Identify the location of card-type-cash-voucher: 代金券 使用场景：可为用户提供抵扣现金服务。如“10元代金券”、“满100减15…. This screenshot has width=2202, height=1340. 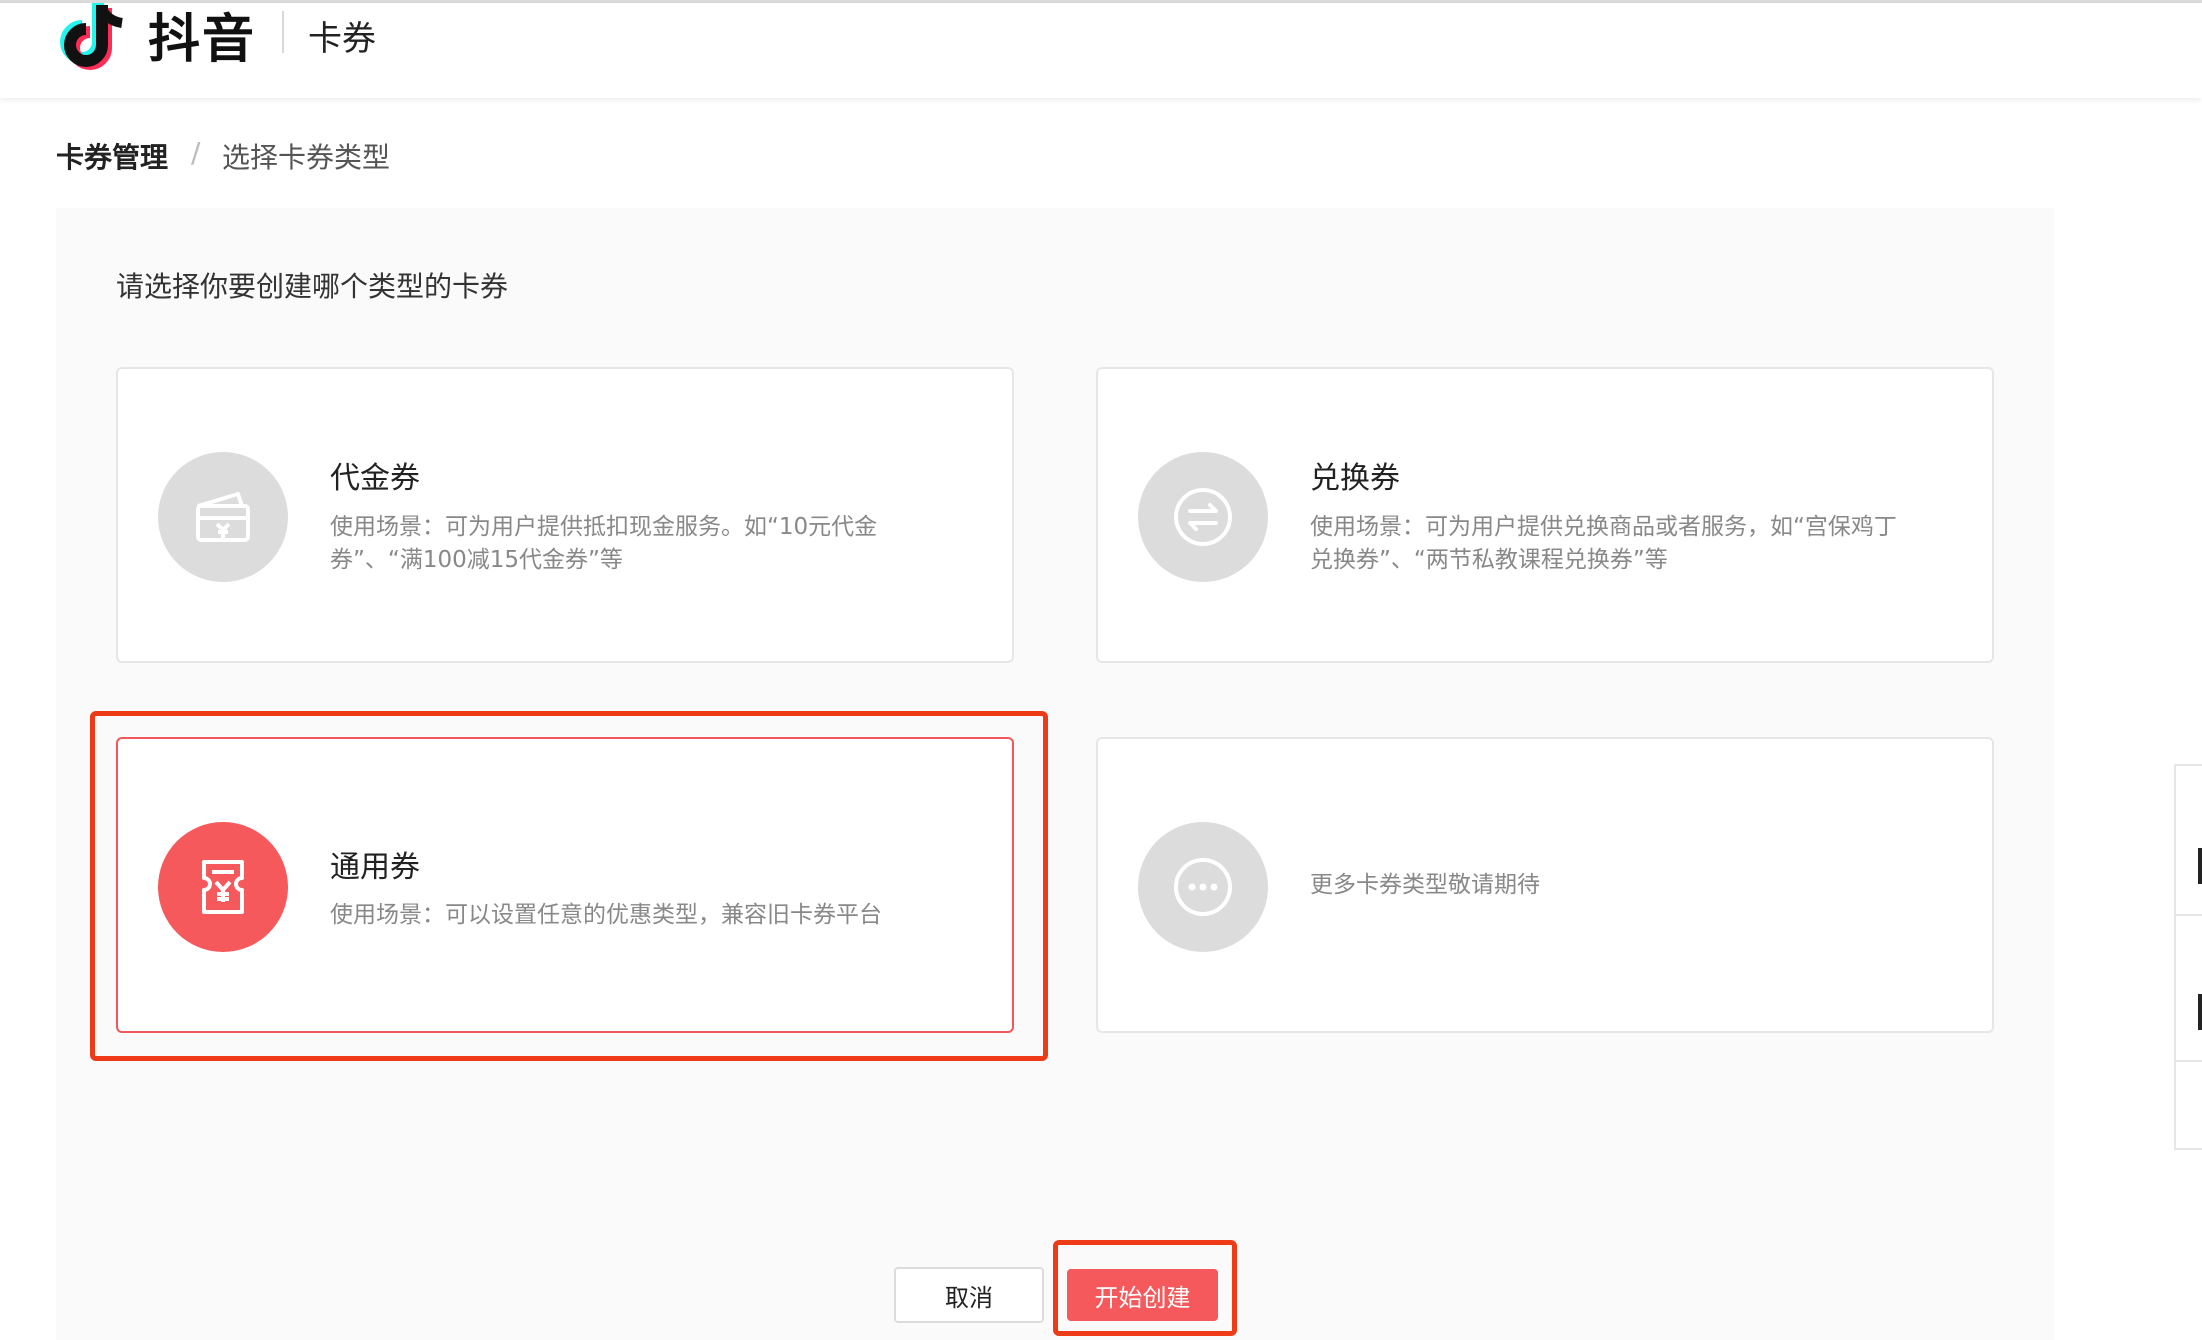
(565, 515).